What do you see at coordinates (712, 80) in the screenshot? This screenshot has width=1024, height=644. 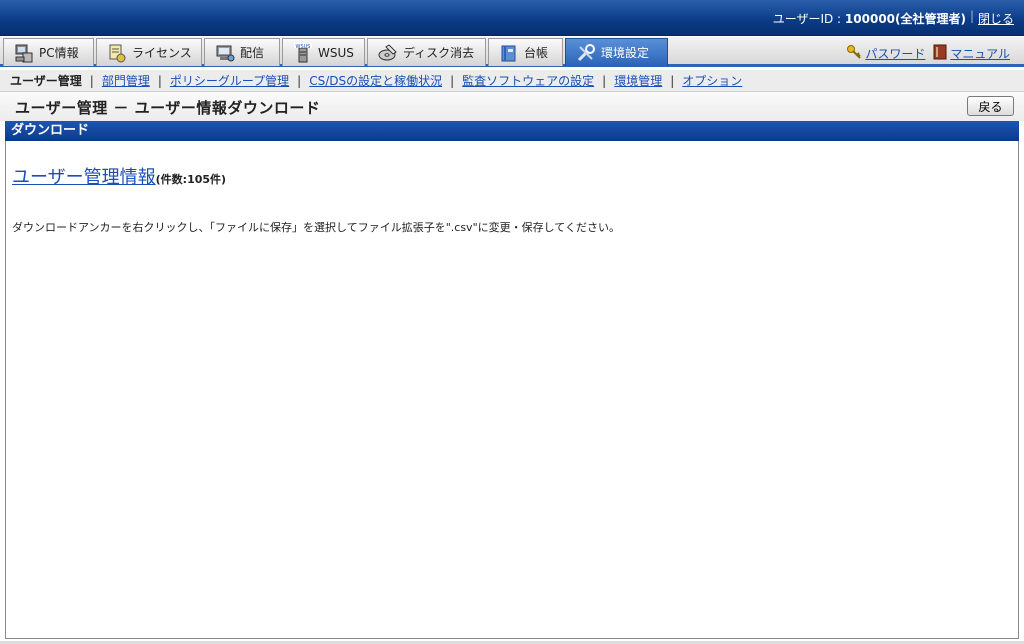 I see `subnav-options: オプション` at bounding box center [712, 80].